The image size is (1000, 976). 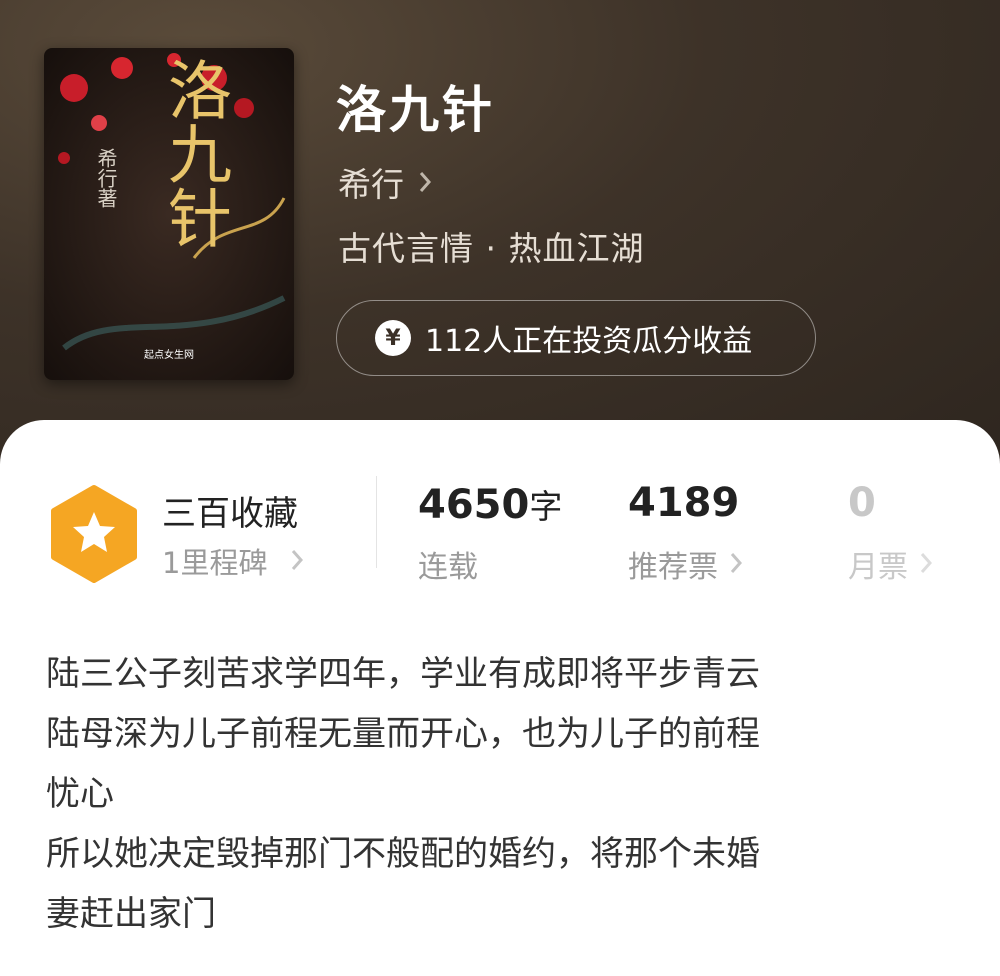 I want to click on synopsis-line: 忧心, so click(x=80, y=794).